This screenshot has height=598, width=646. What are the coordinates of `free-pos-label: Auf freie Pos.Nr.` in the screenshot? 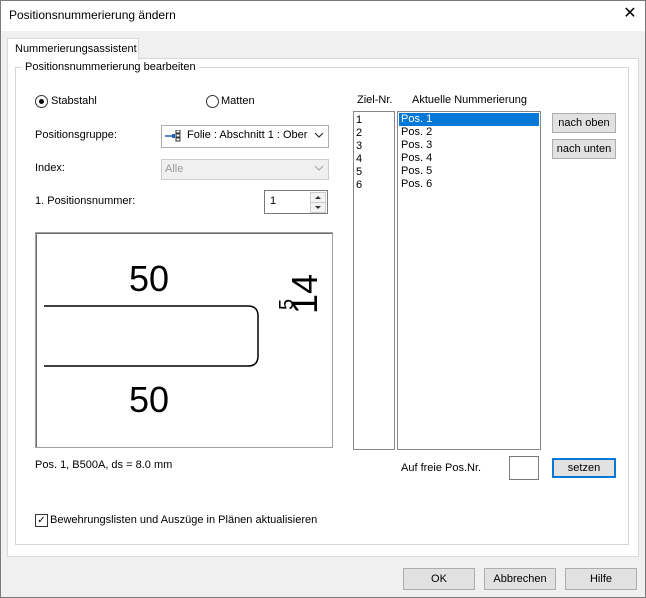 It's located at (441, 468).